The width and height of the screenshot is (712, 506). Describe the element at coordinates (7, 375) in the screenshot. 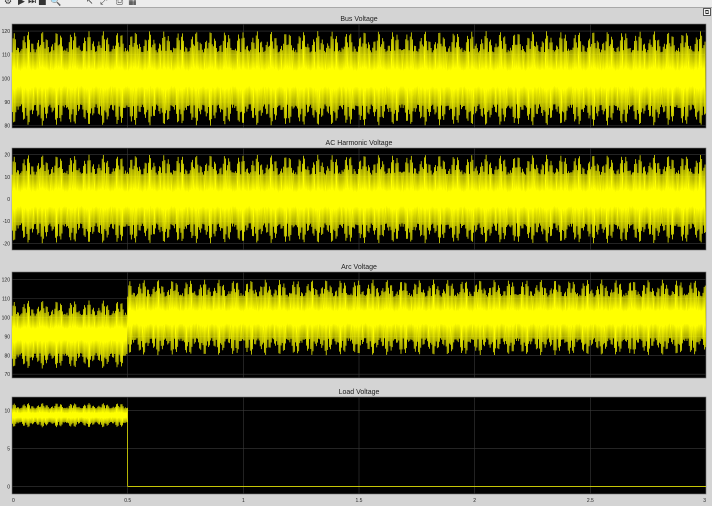

I see `plot-3-ytick-label: 70` at that location.